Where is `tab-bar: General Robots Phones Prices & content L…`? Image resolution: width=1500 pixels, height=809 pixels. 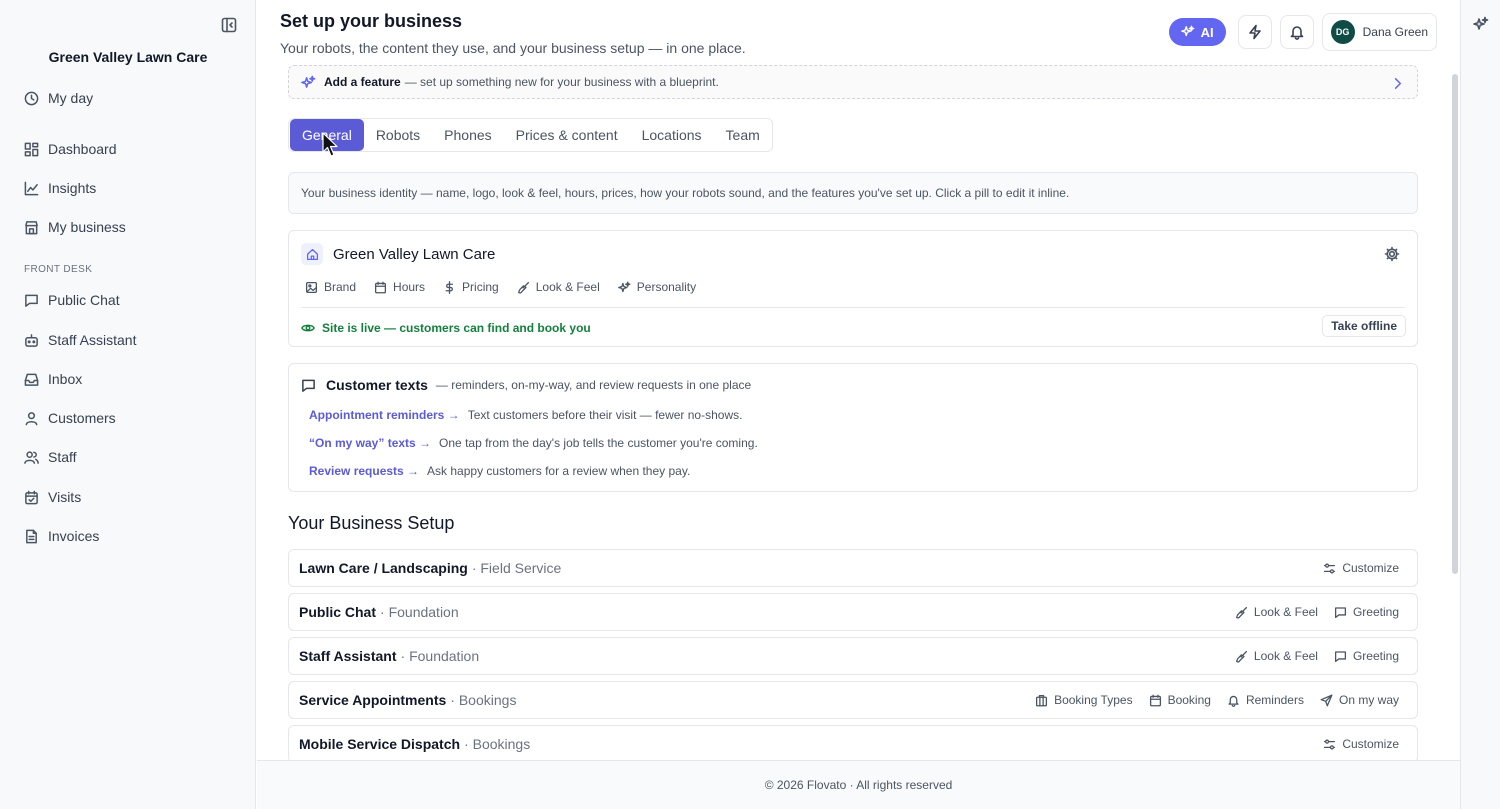 tab-bar: General Robots Phones Prices & content L… is located at coordinates (530, 135).